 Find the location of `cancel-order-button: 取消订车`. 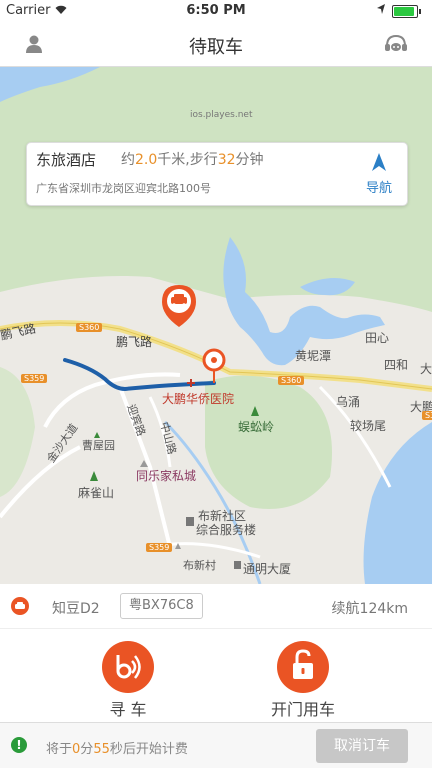

cancel-order-button: 取消订车 is located at coordinates (362, 746).